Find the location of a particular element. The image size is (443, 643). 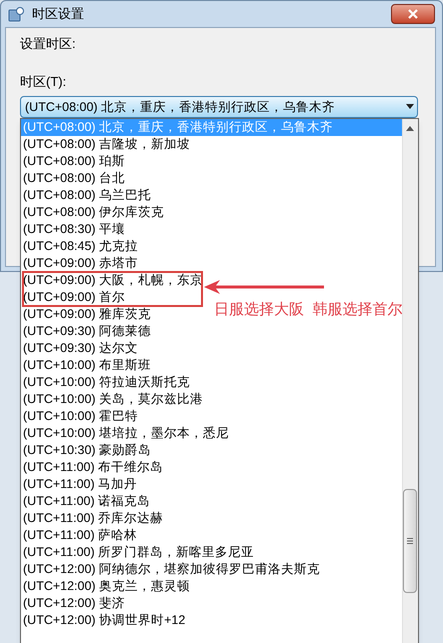

field-label: 时区(T): is located at coordinates (43, 82).